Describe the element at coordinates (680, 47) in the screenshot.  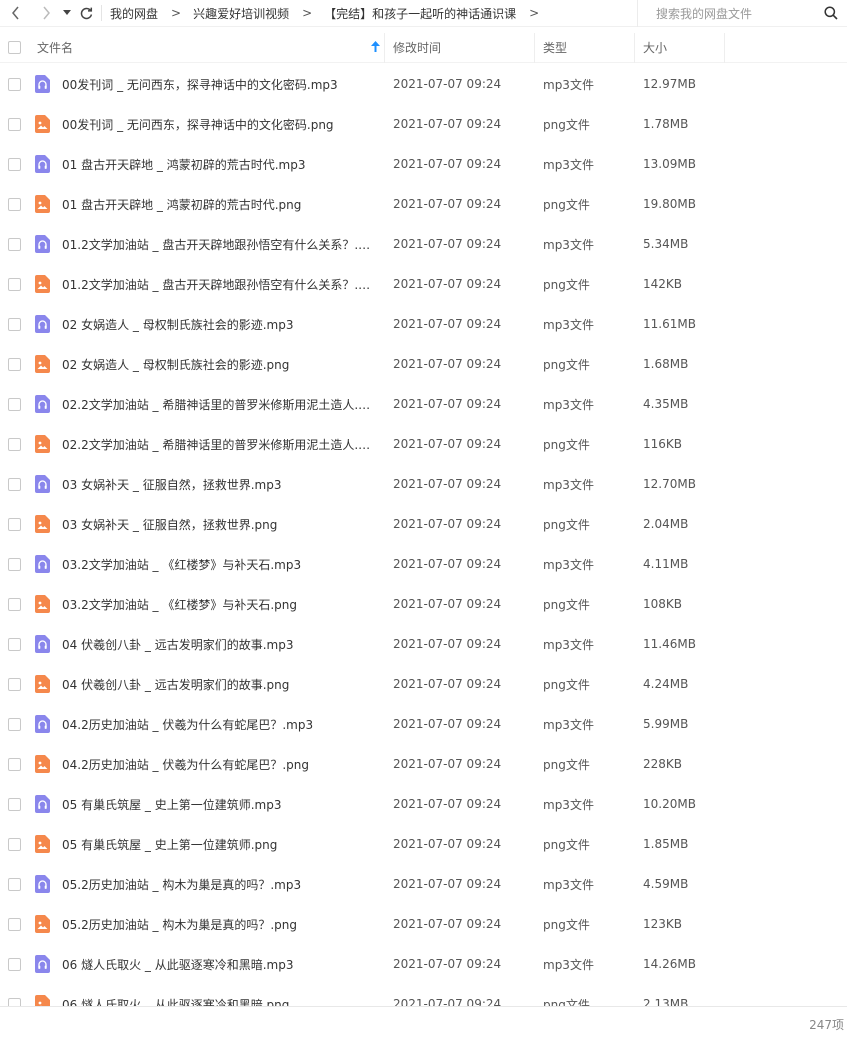
I see `column-header-size: 大小` at that location.